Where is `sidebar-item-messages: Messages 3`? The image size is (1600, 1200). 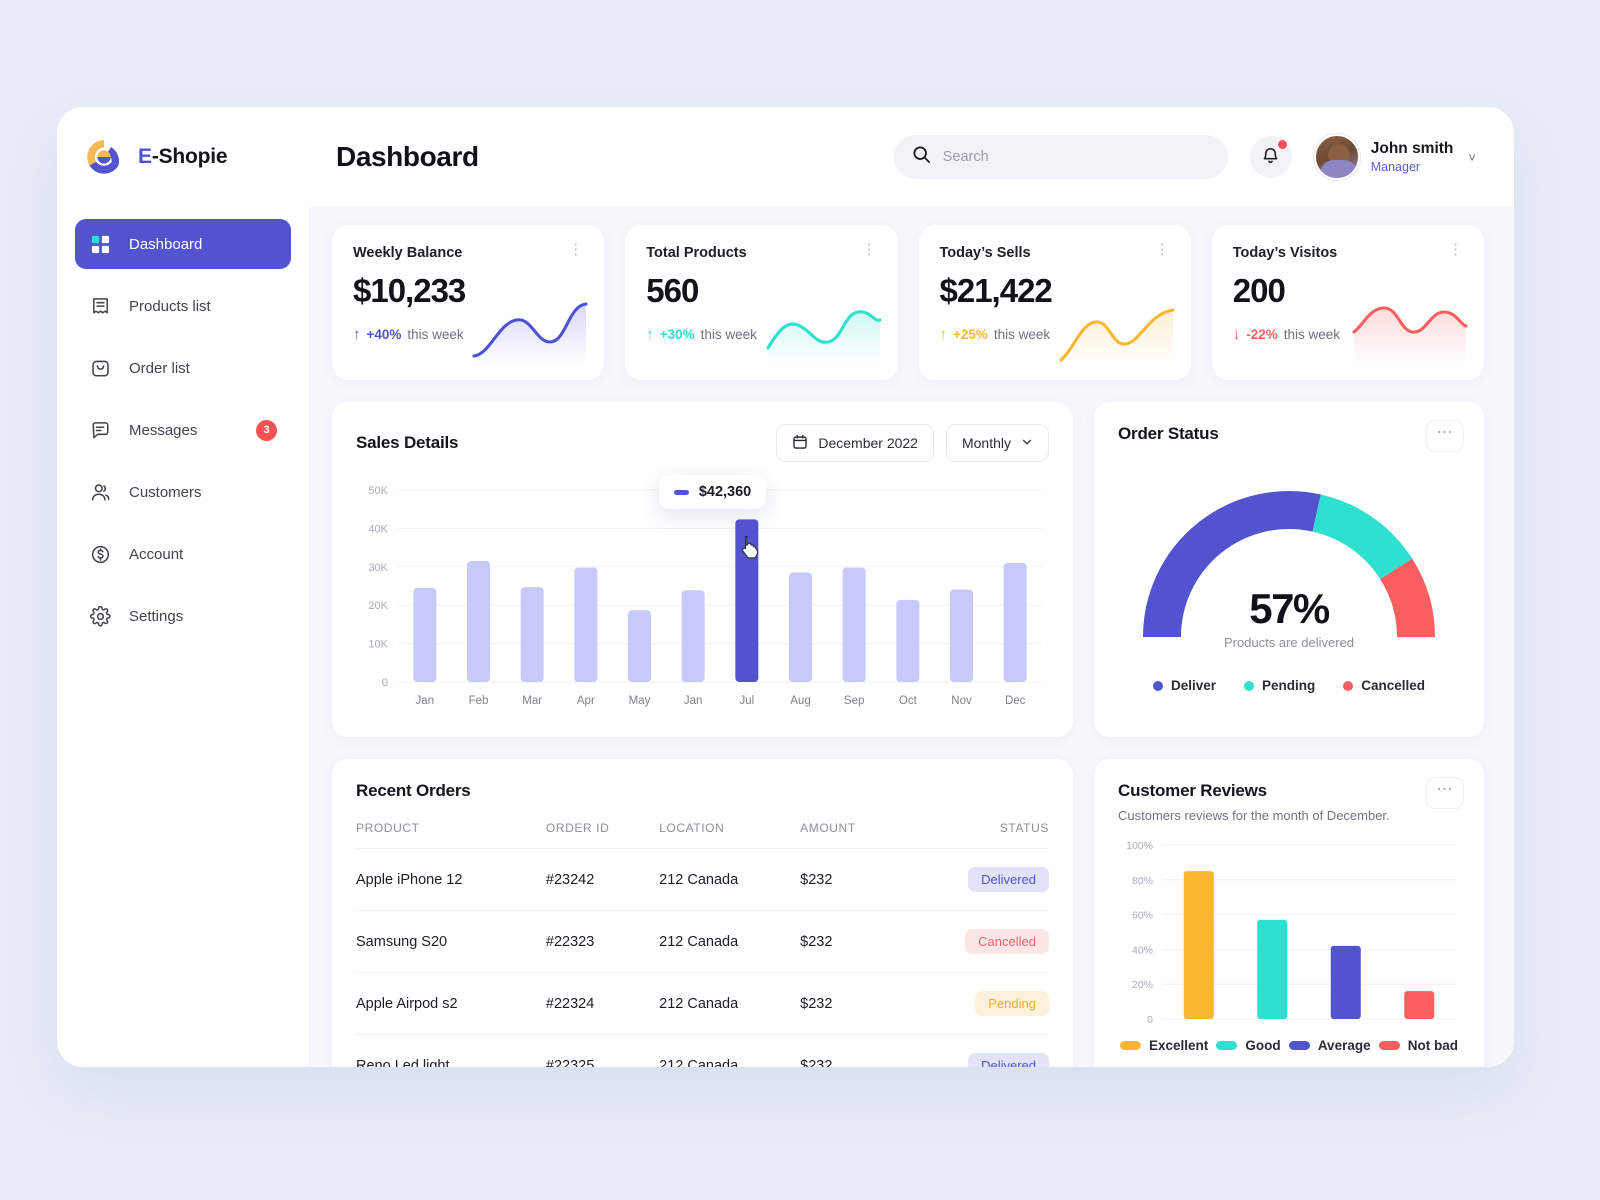 sidebar-item-messages: Messages 3 is located at coordinates (183, 430).